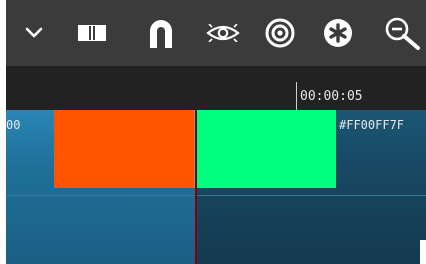  Describe the element at coordinates (280, 33) in the screenshot. I see `target-icon` at that location.